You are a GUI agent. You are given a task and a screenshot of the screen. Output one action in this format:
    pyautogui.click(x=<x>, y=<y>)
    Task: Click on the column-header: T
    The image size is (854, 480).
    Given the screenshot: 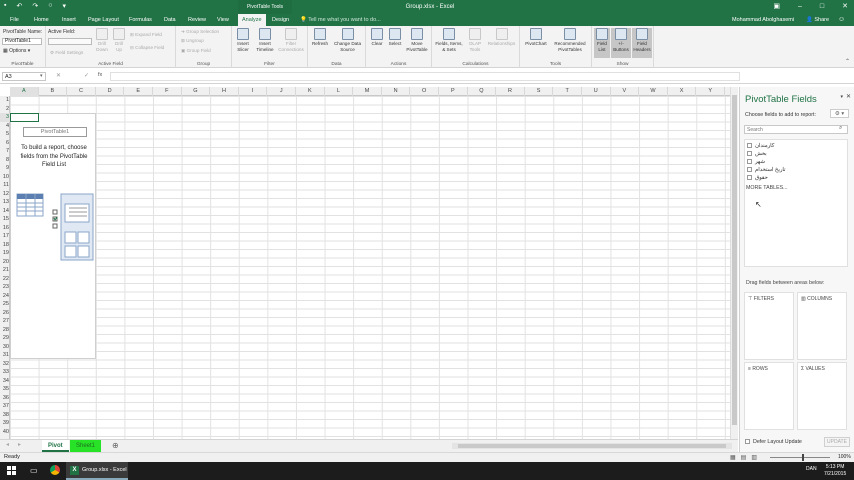 What is the action you would take?
    pyautogui.click(x=567, y=91)
    